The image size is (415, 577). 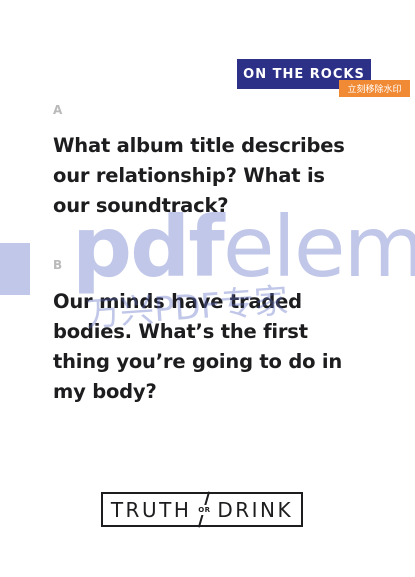 What do you see at coordinates (58, 265) in the screenshot?
I see `question-b-label: B` at bounding box center [58, 265].